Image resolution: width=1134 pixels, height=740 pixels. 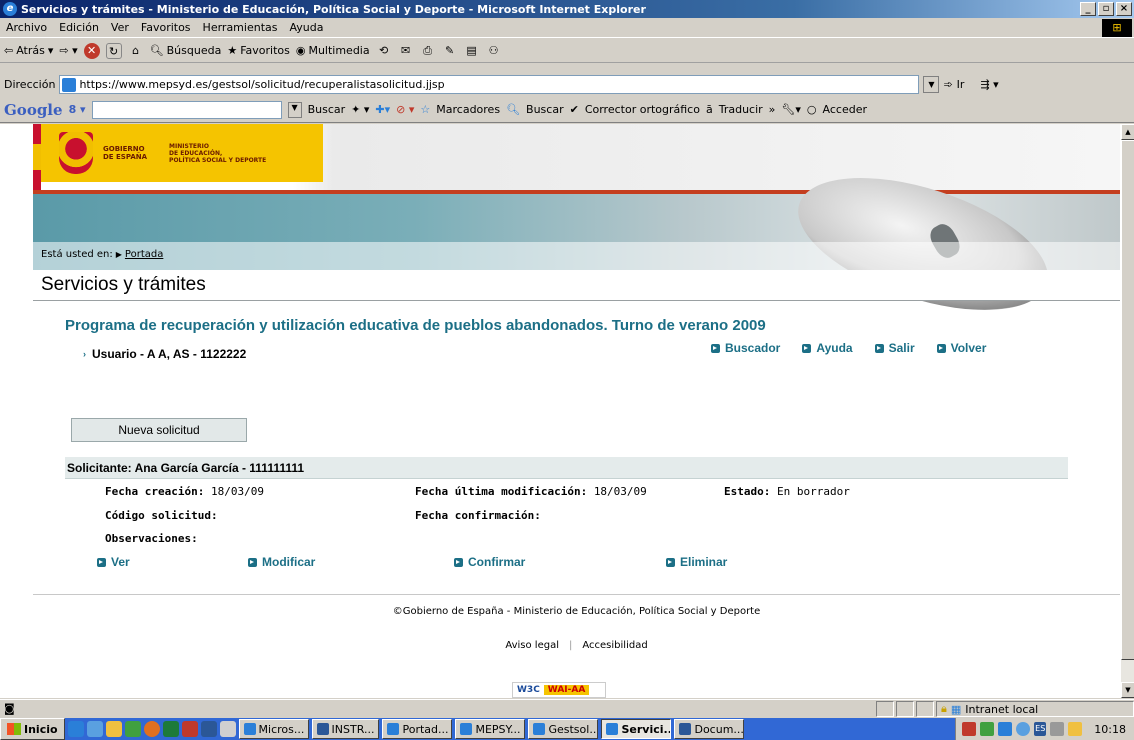 What do you see at coordinates (513, 109) in the screenshot?
I see `google-search2-icon: 🔍︎` at bounding box center [513, 109].